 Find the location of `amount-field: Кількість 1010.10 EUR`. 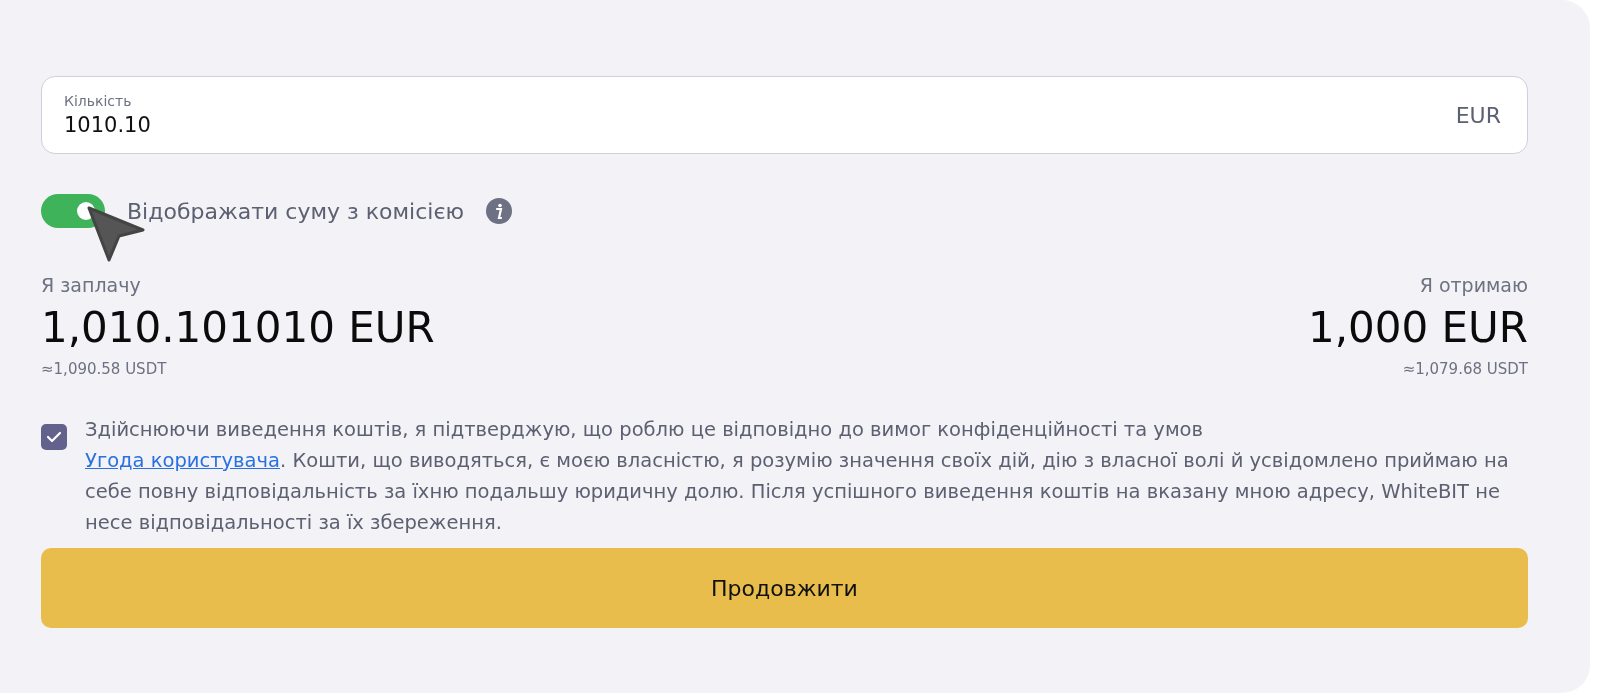

amount-field: Кількість 1010.10 EUR is located at coordinates (784, 115).